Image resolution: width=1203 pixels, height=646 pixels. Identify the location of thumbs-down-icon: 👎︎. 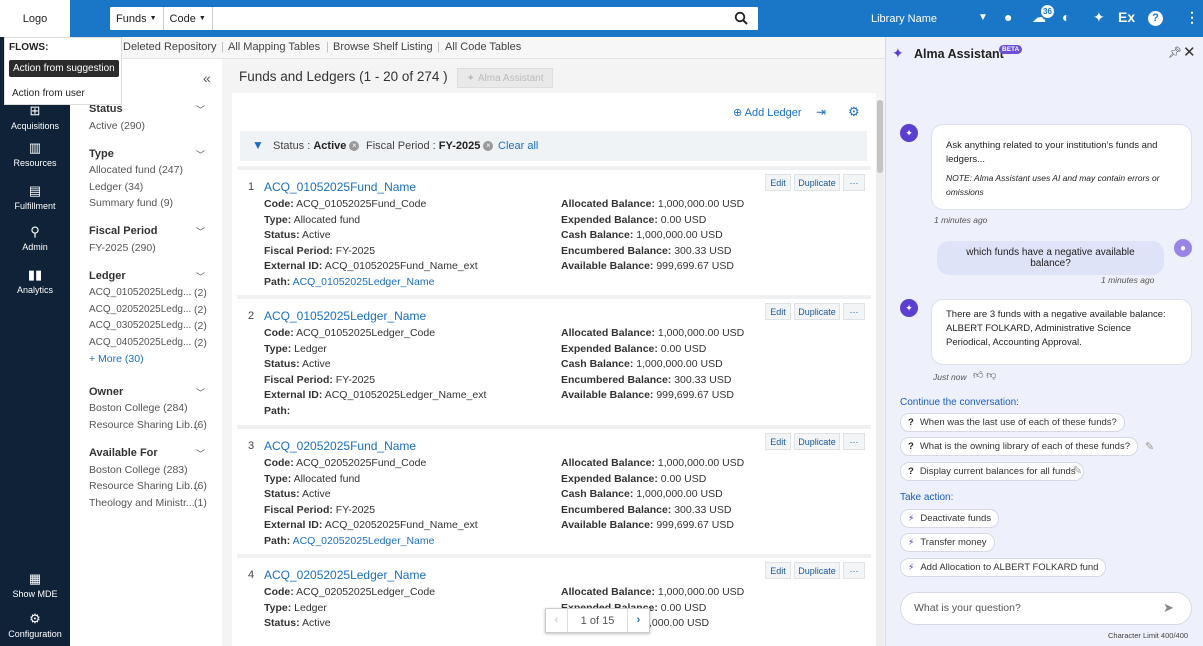
(991, 375).